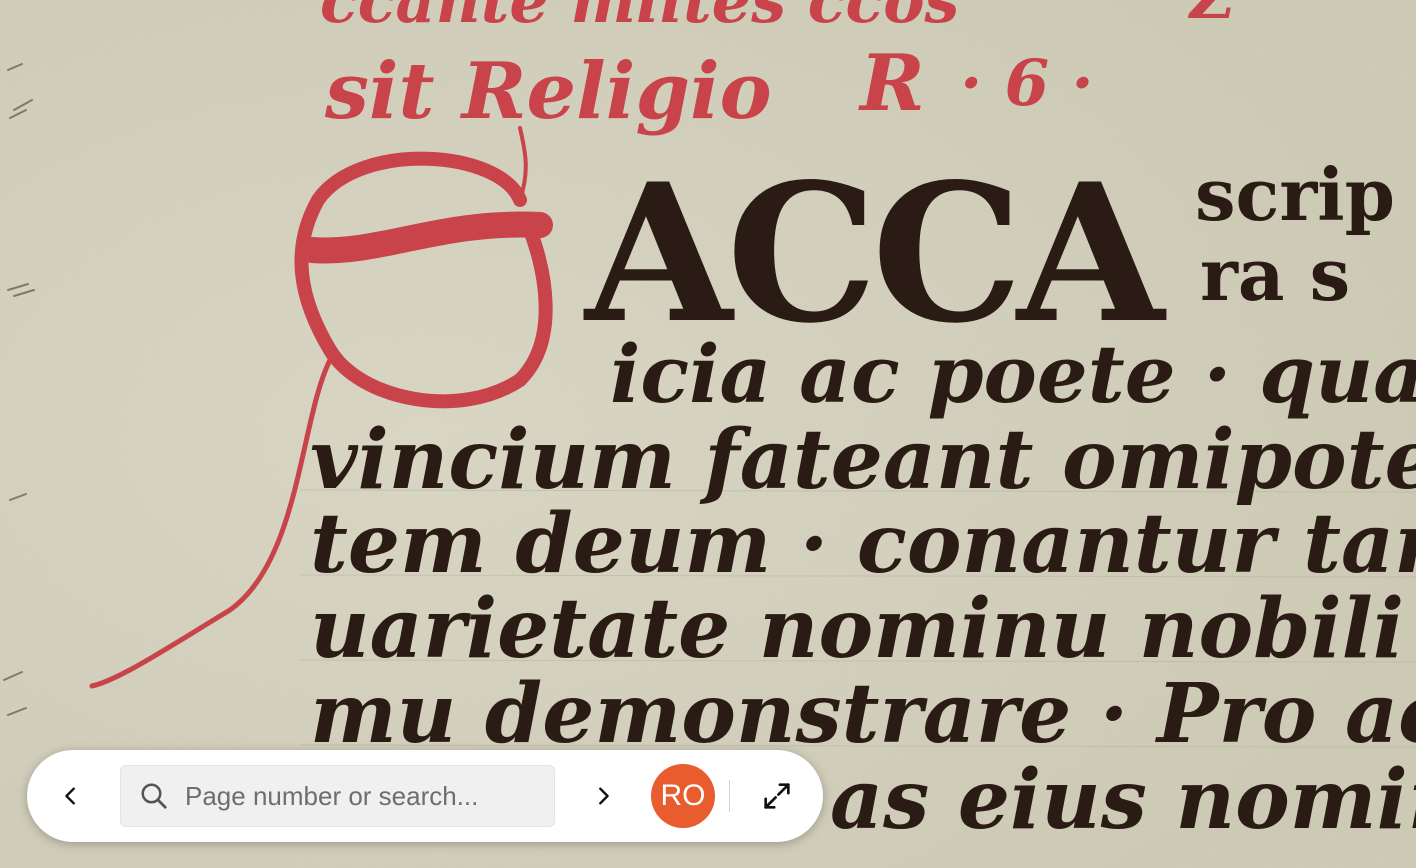 This screenshot has width=1416, height=868. I want to click on svg-text: as eius nomin, so click(1123, 800).